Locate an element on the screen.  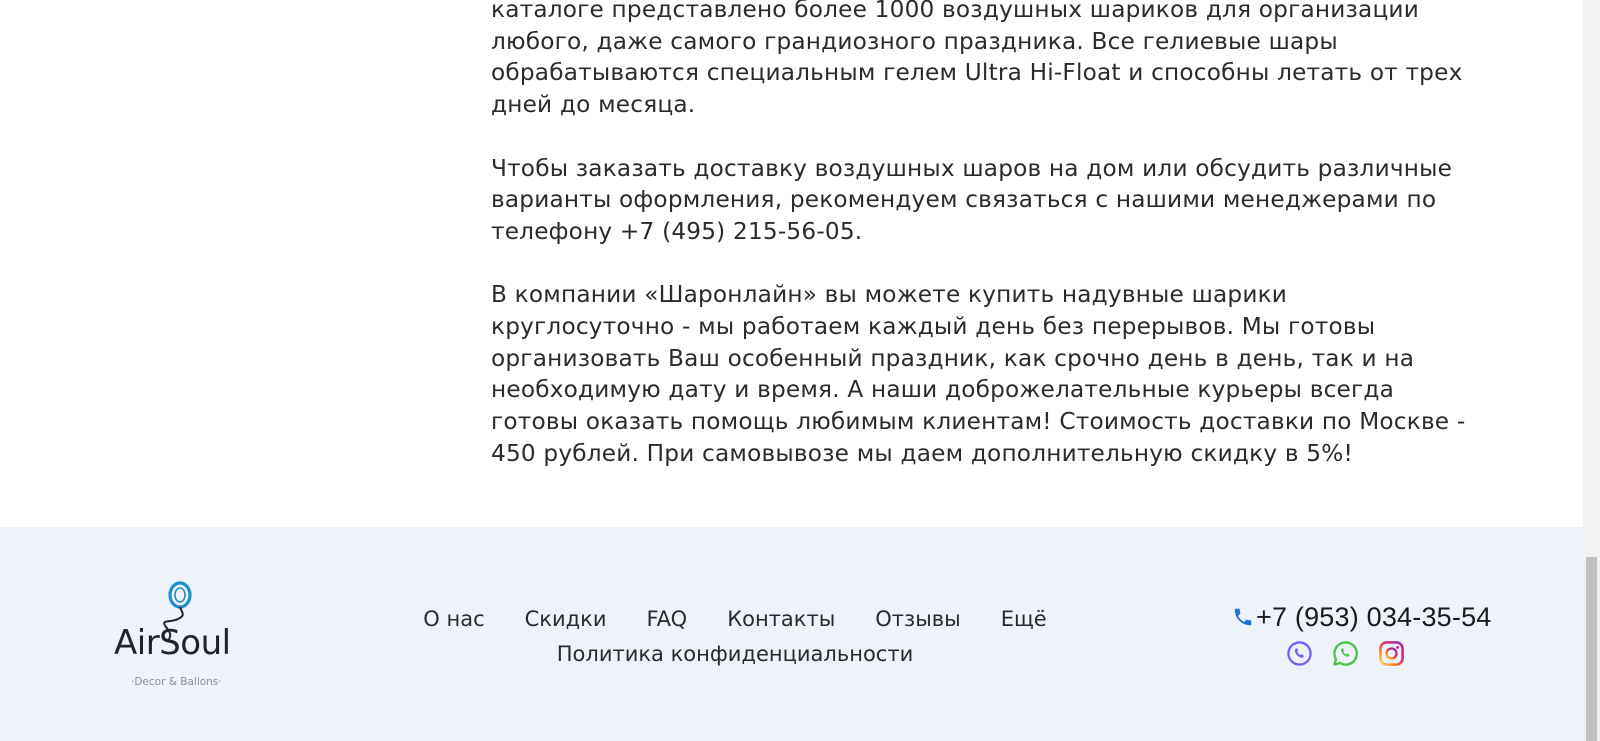
social-links is located at coordinates (1389, 653).